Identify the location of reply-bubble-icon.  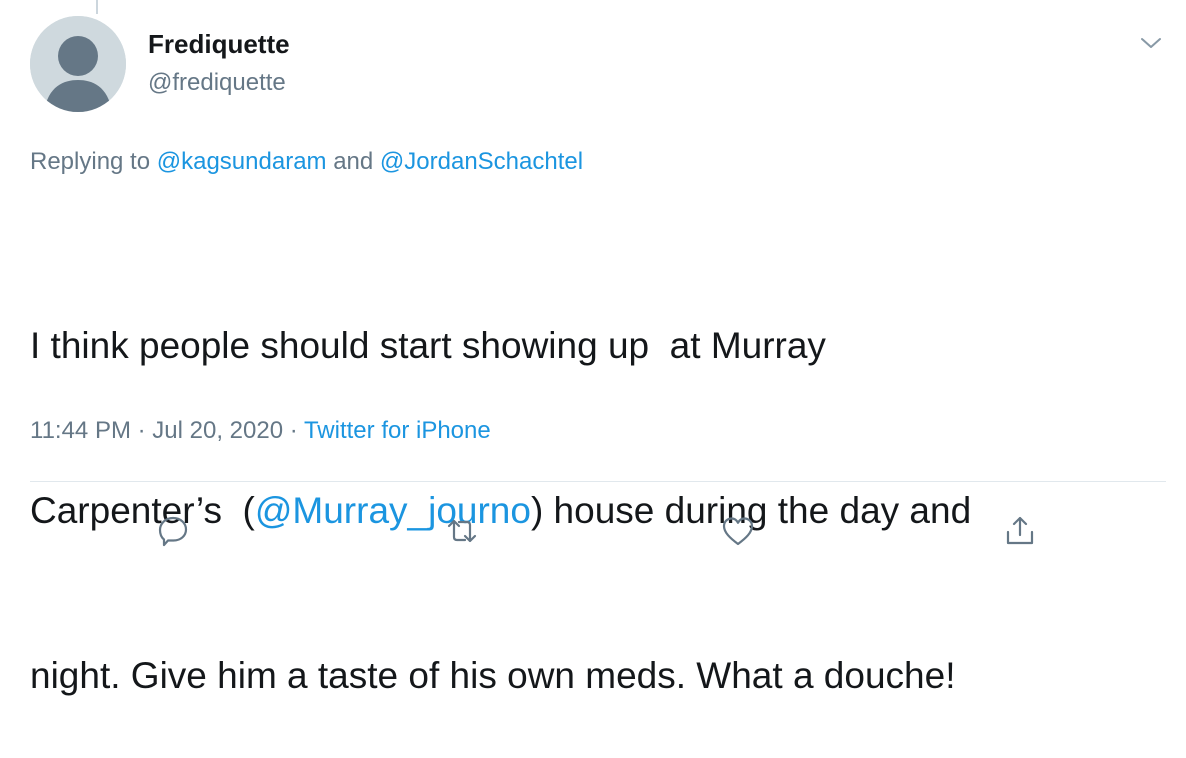
(173, 531).